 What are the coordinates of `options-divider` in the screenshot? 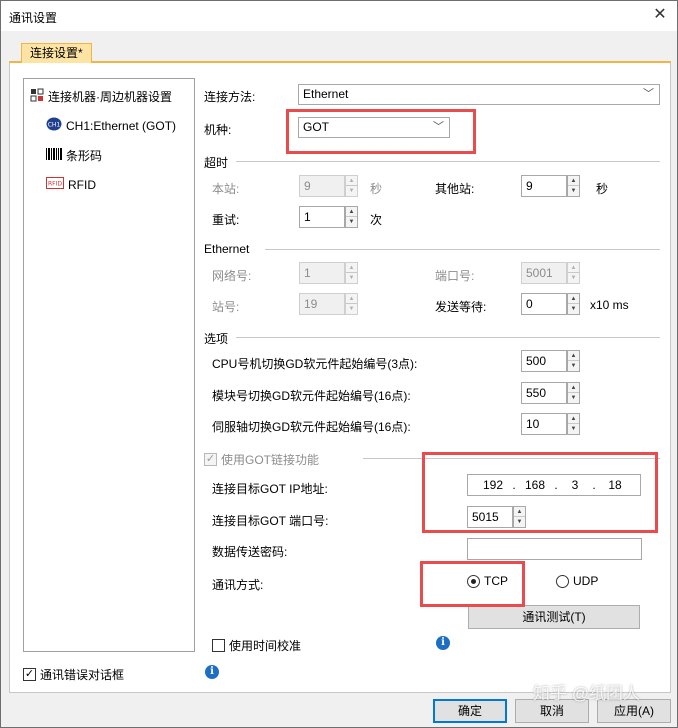 It's located at (448, 337).